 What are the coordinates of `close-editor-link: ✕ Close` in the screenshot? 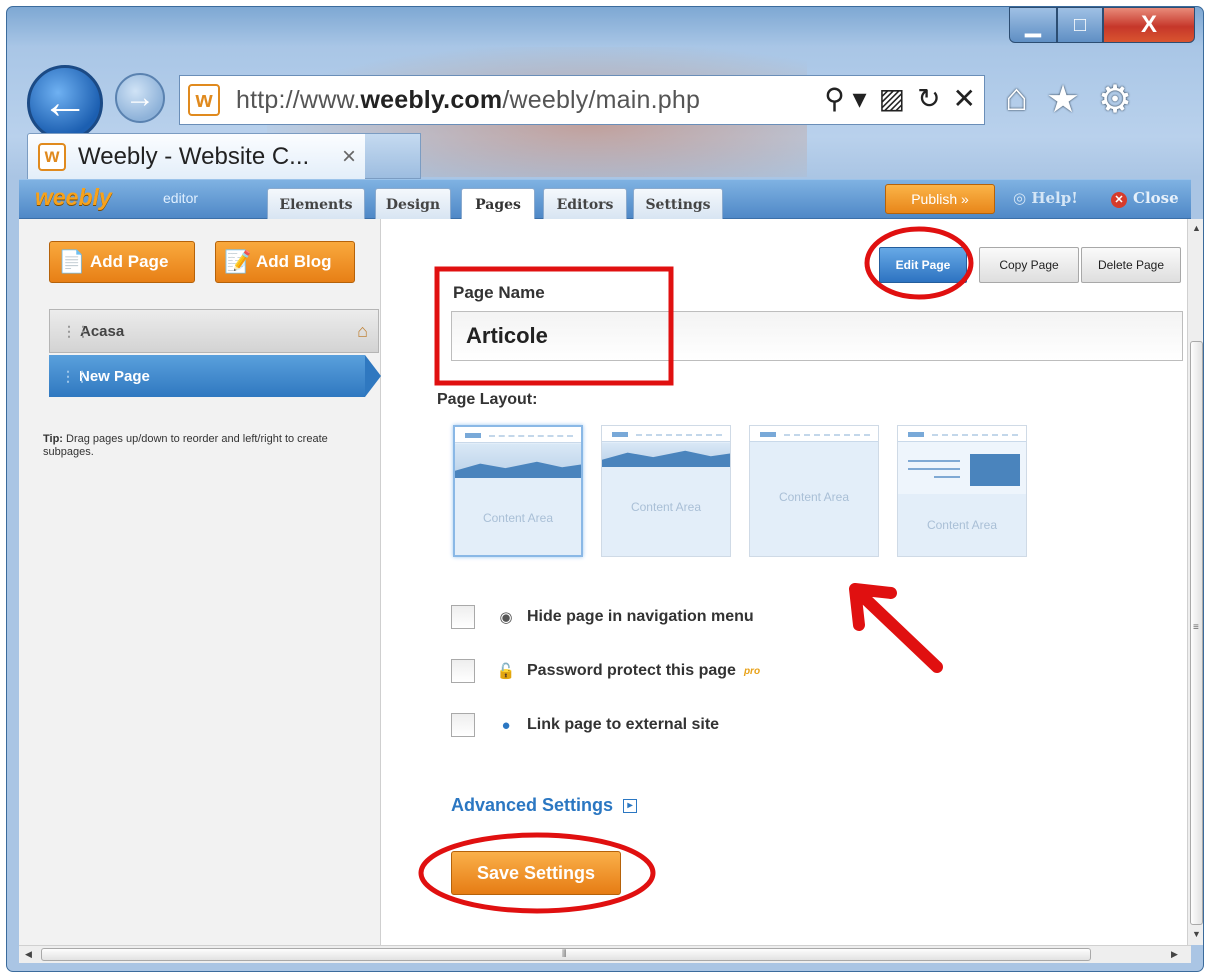 It's located at (1145, 198).